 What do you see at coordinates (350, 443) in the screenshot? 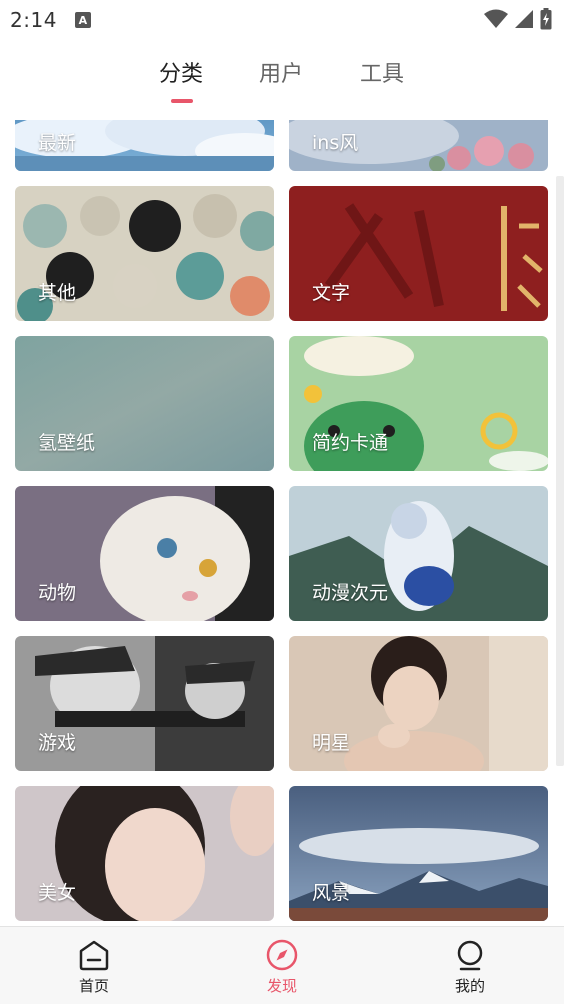
I see `category-label: 简约卡通` at bounding box center [350, 443].